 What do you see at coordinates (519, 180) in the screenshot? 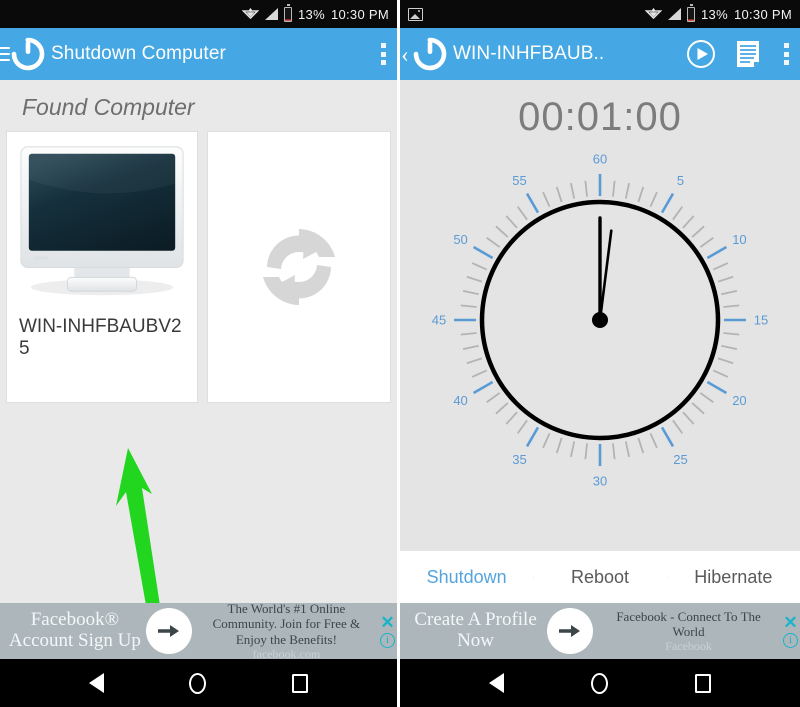
I see `svg-text: 55` at bounding box center [519, 180].